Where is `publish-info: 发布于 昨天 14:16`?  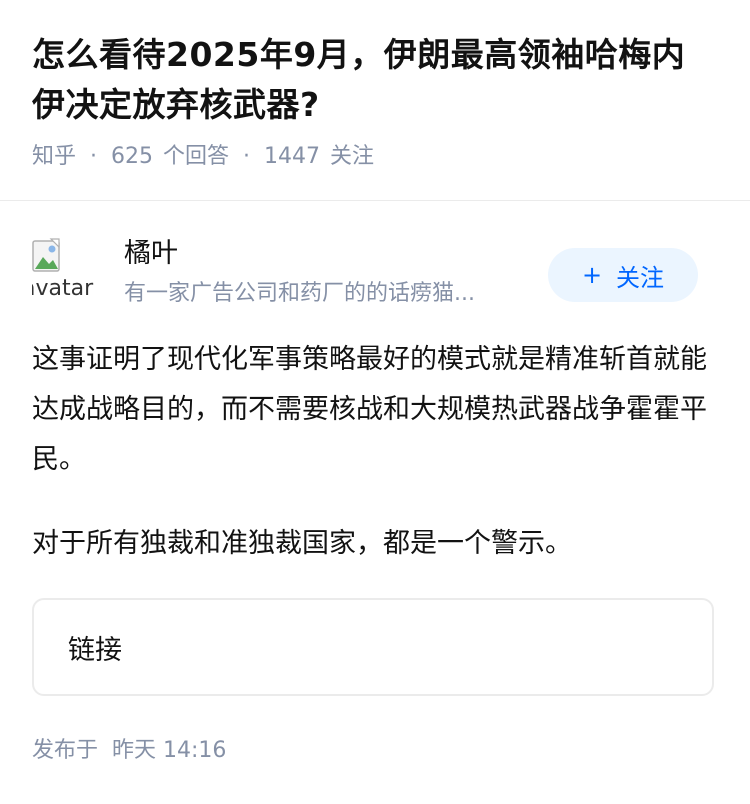
publish-info: 发布于 昨天 14:16 is located at coordinates (129, 751).